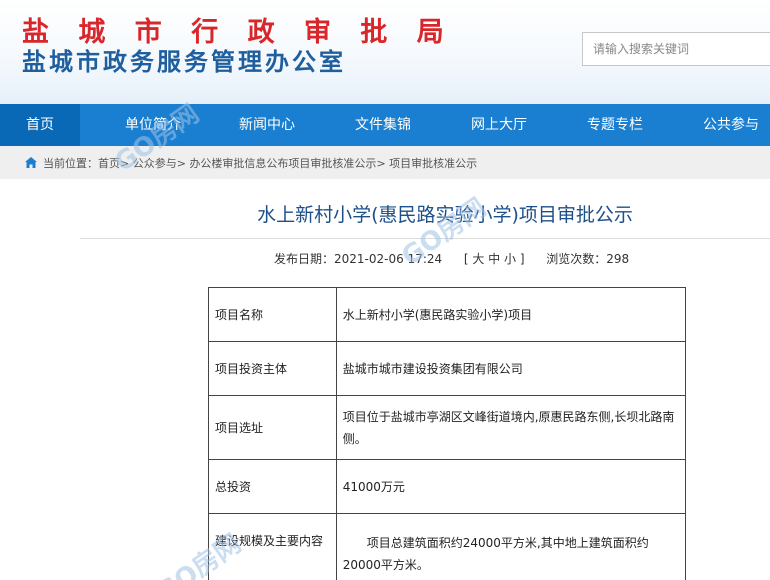  What do you see at coordinates (466, 259) in the screenshot?
I see `font-size-open: [` at bounding box center [466, 259].